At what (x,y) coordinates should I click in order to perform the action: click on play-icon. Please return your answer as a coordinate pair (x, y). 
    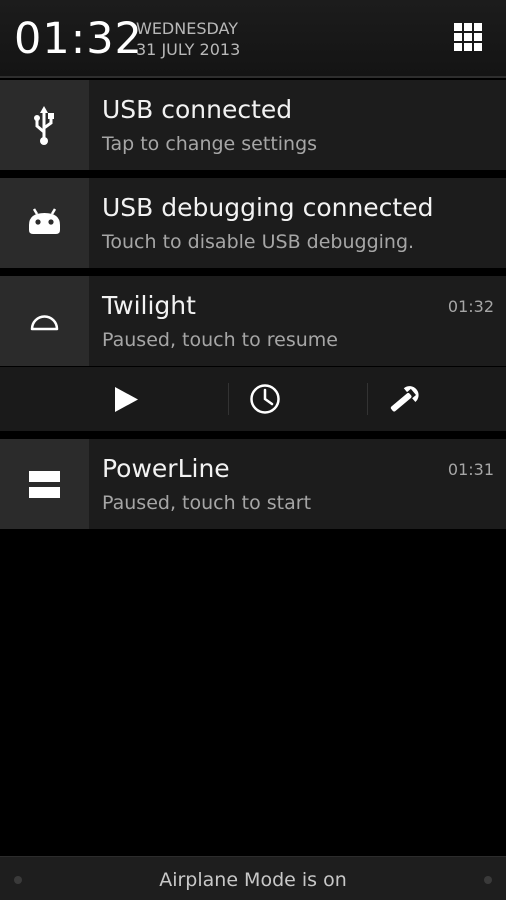
    Looking at the image, I should click on (126, 399).